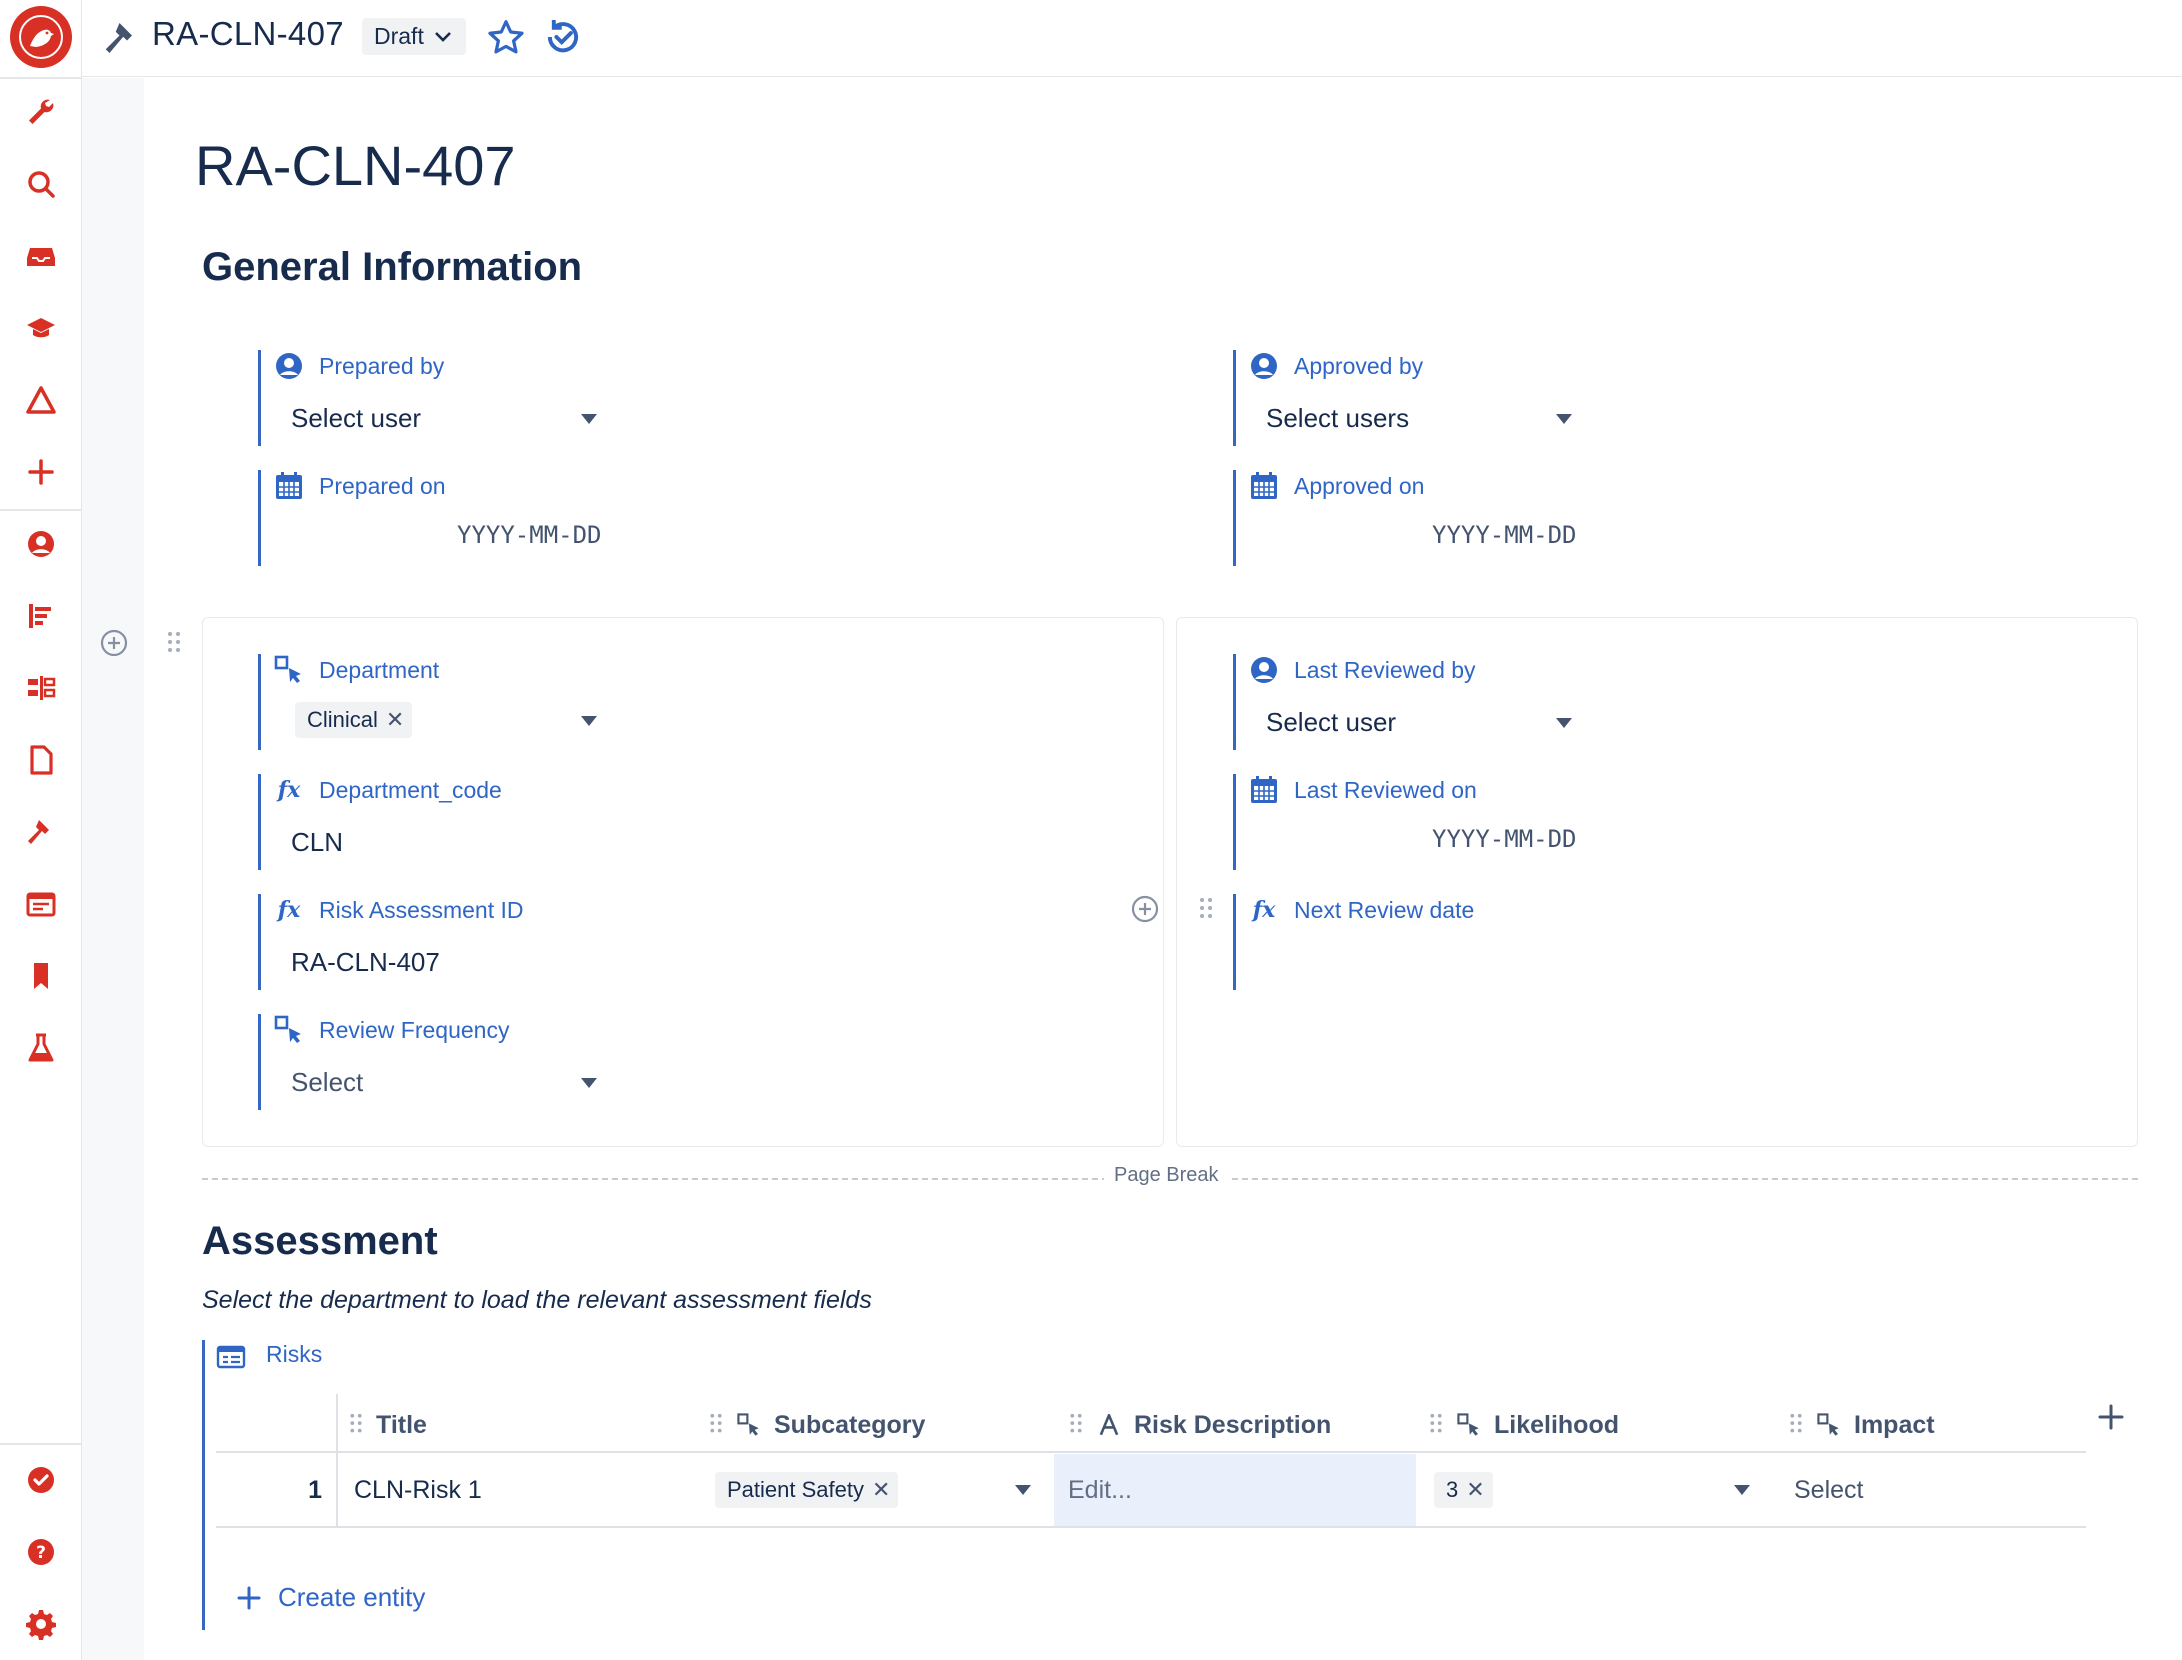 The width and height of the screenshot is (2182, 1660). I want to click on next-review-date-label: Next Review date, so click(1384, 910).